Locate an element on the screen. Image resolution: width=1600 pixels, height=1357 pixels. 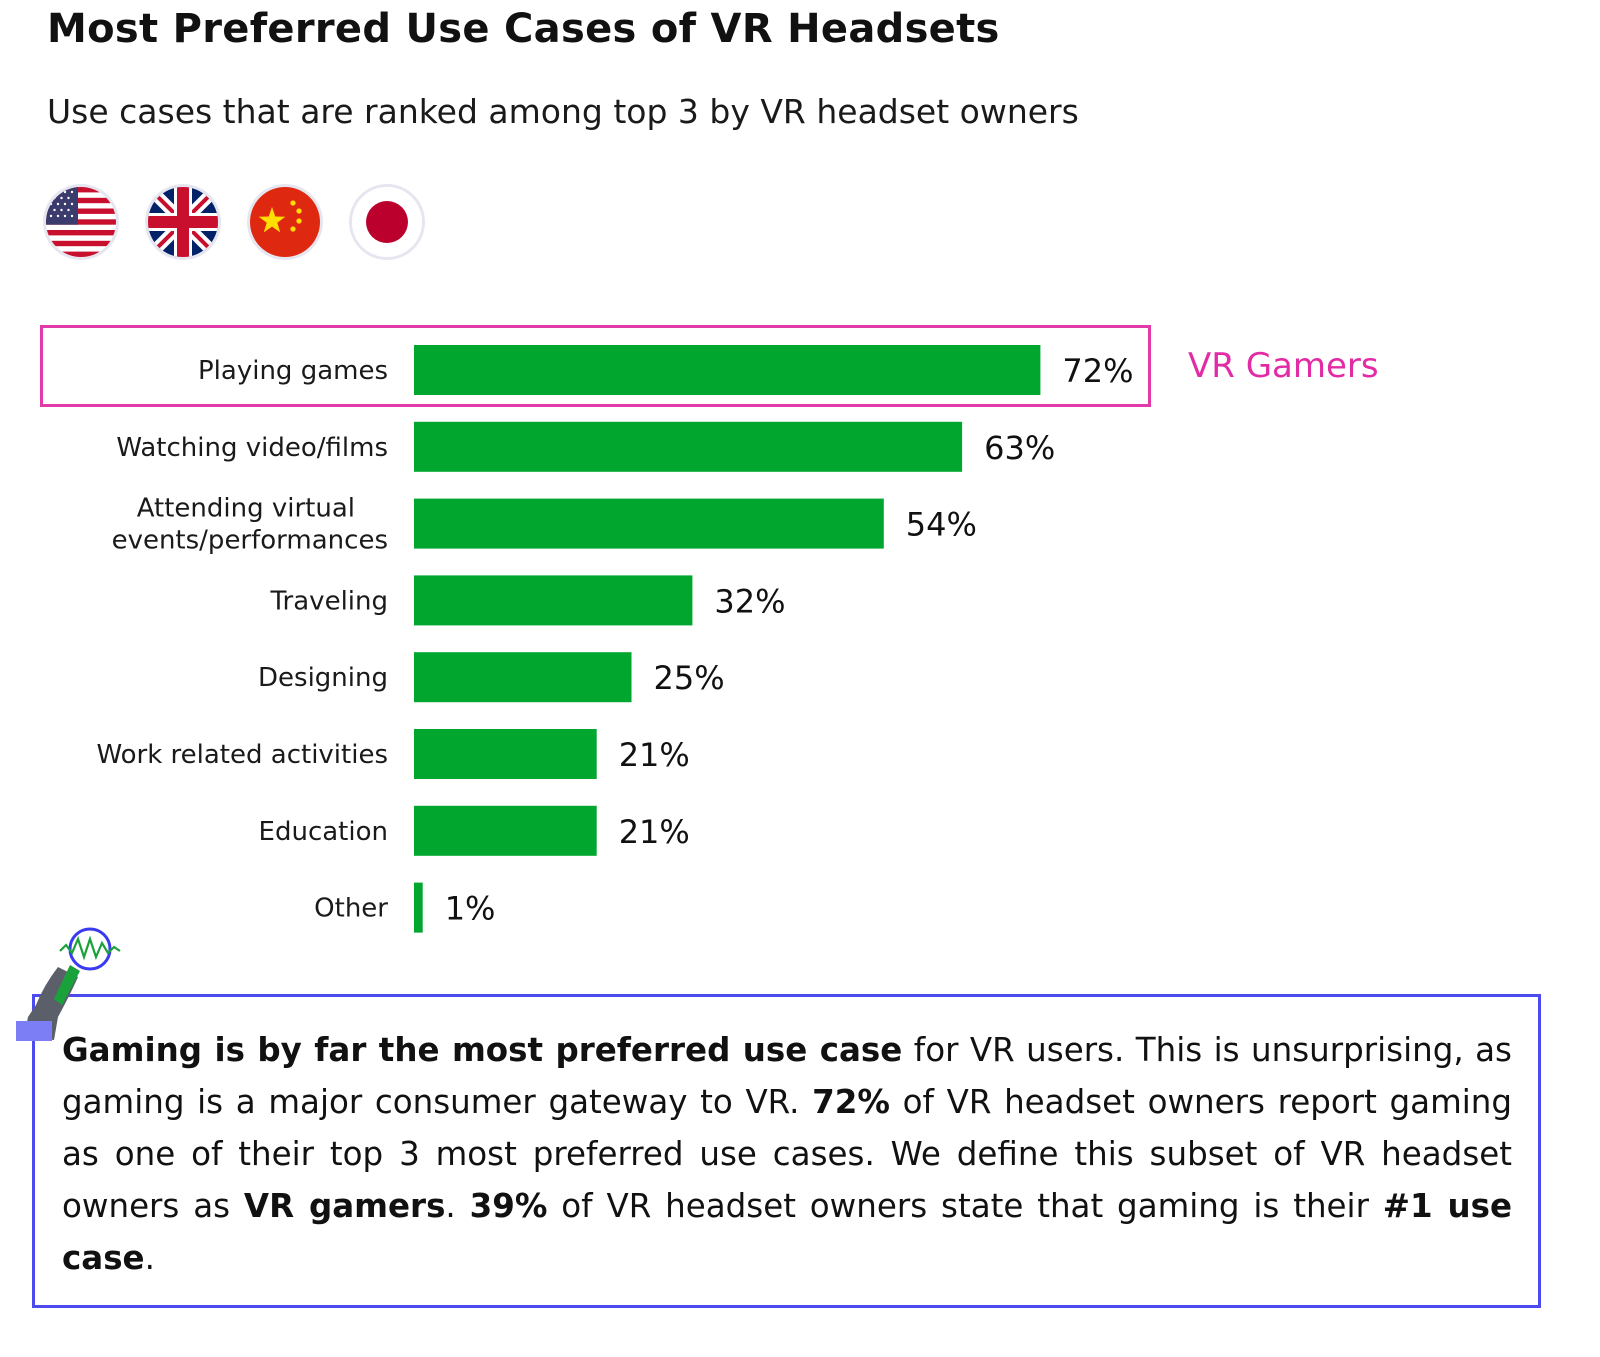
callout-segment-6: 39% is located at coordinates (508, 1206).